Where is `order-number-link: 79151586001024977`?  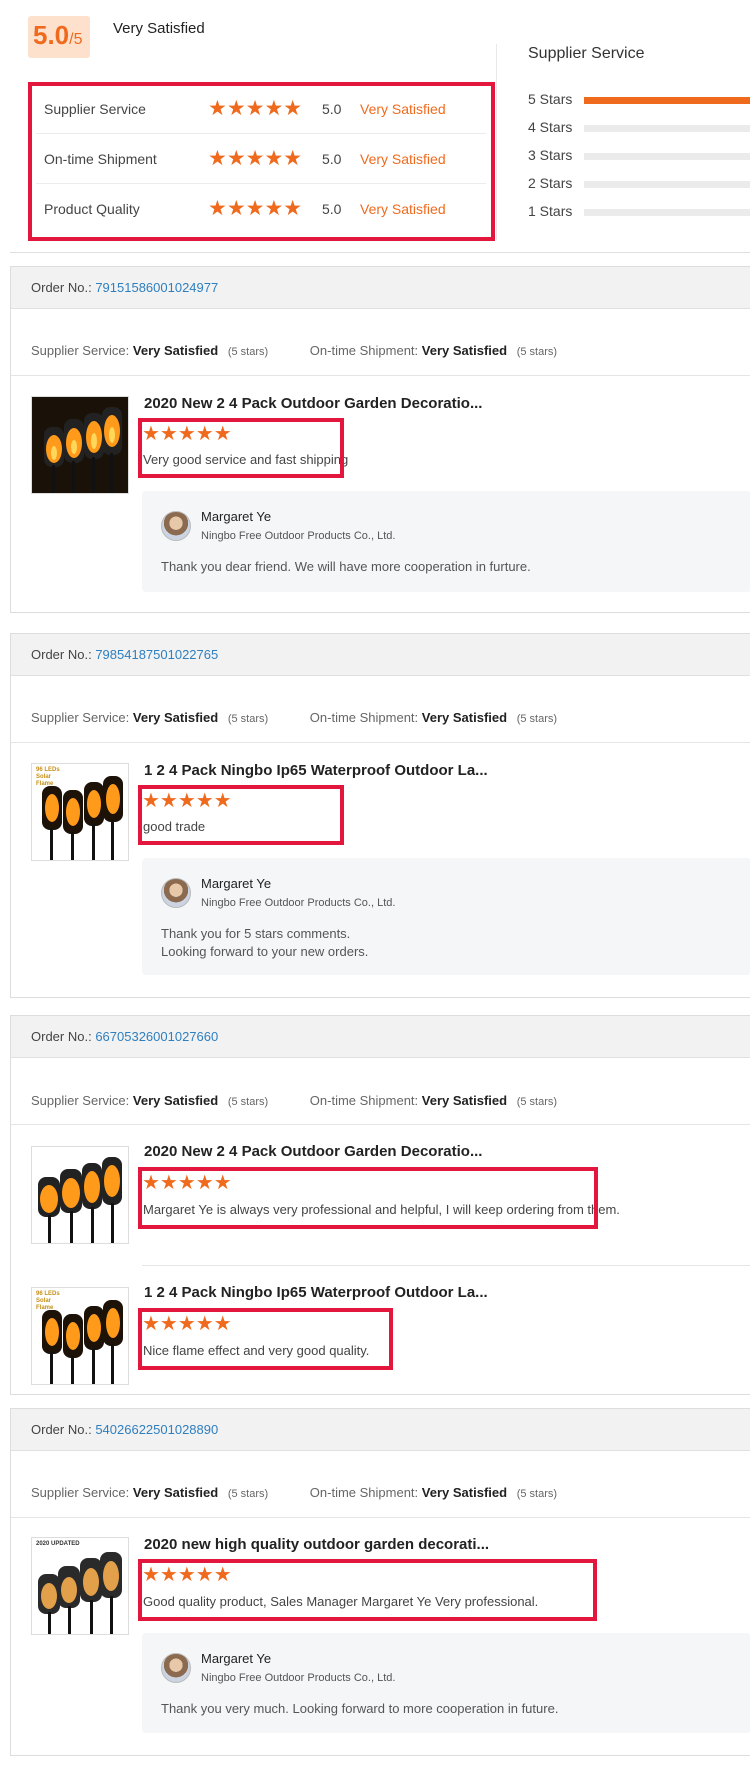 order-number-link: 79151586001024977 is located at coordinates (156, 287).